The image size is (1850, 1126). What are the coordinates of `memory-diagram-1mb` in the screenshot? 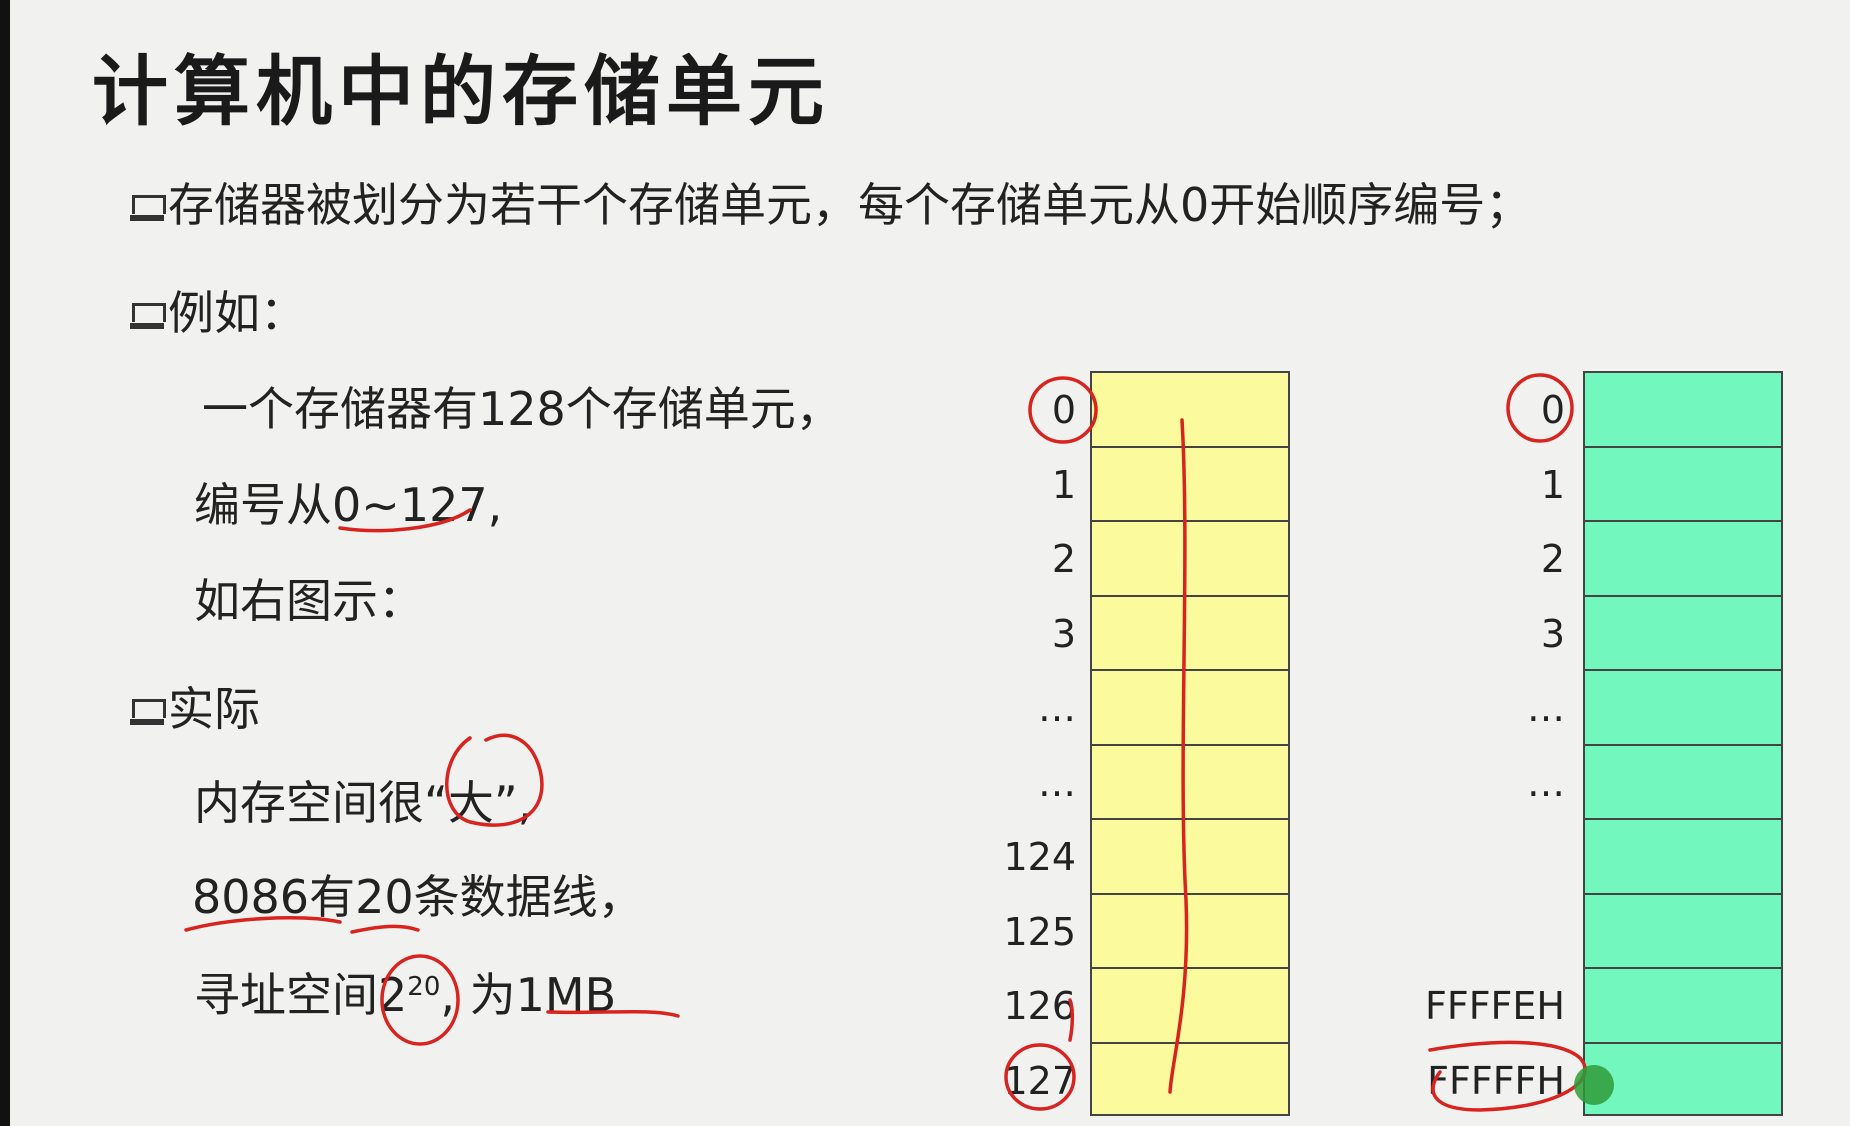 It's located at (1683, 743).